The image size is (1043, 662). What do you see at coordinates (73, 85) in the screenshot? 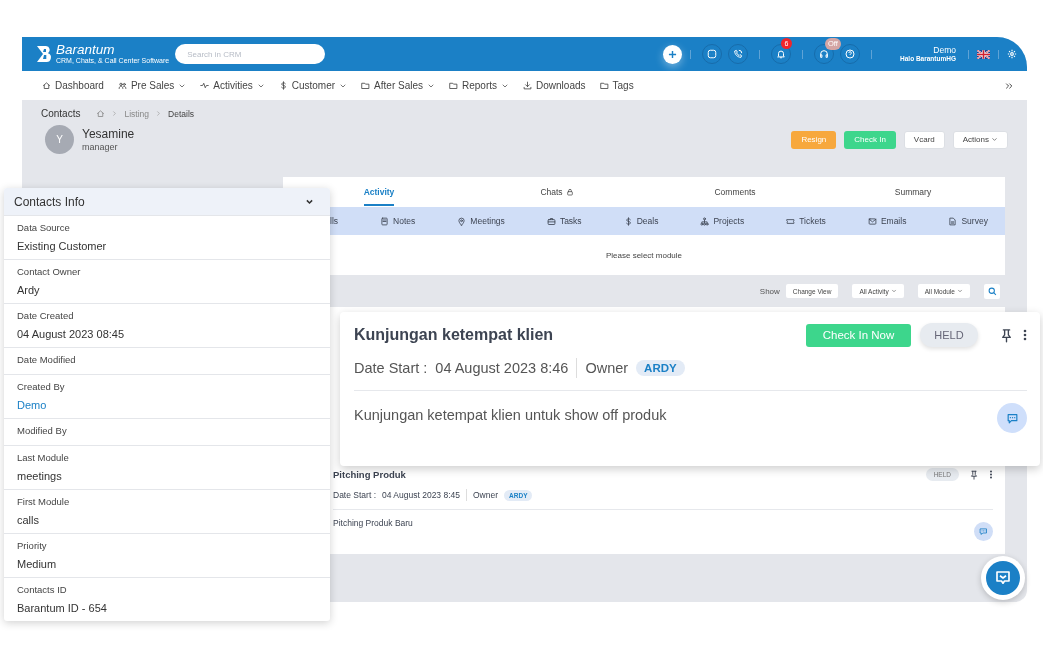
I see `nav-menu-item: Dashboard` at bounding box center [73, 85].